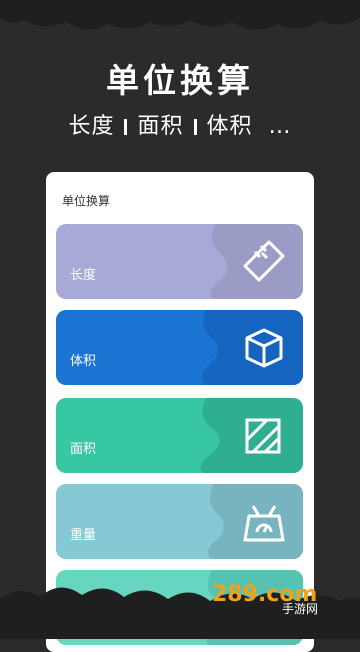  Describe the element at coordinates (160, 126) in the screenshot. I see `subtitle-area: 面积` at that location.